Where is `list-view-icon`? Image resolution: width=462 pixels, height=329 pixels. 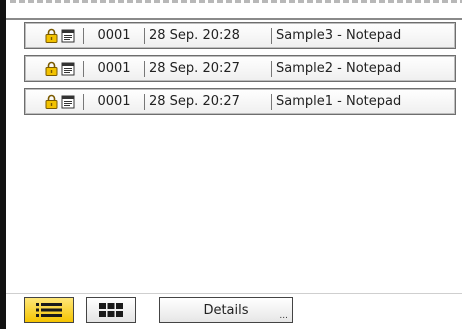
list-view-icon is located at coordinates (49, 310).